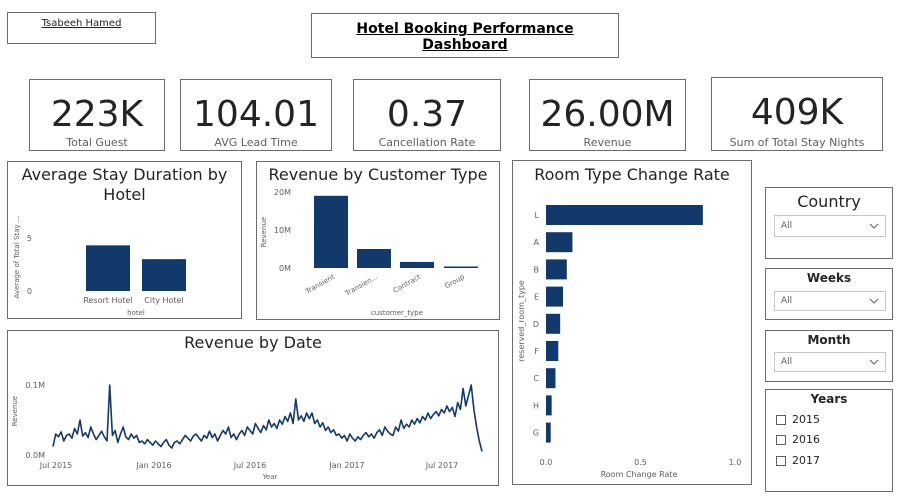 Image resolution: width=901 pixels, height=501 pixels. I want to click on weeks-value: All, so click(787, 301).